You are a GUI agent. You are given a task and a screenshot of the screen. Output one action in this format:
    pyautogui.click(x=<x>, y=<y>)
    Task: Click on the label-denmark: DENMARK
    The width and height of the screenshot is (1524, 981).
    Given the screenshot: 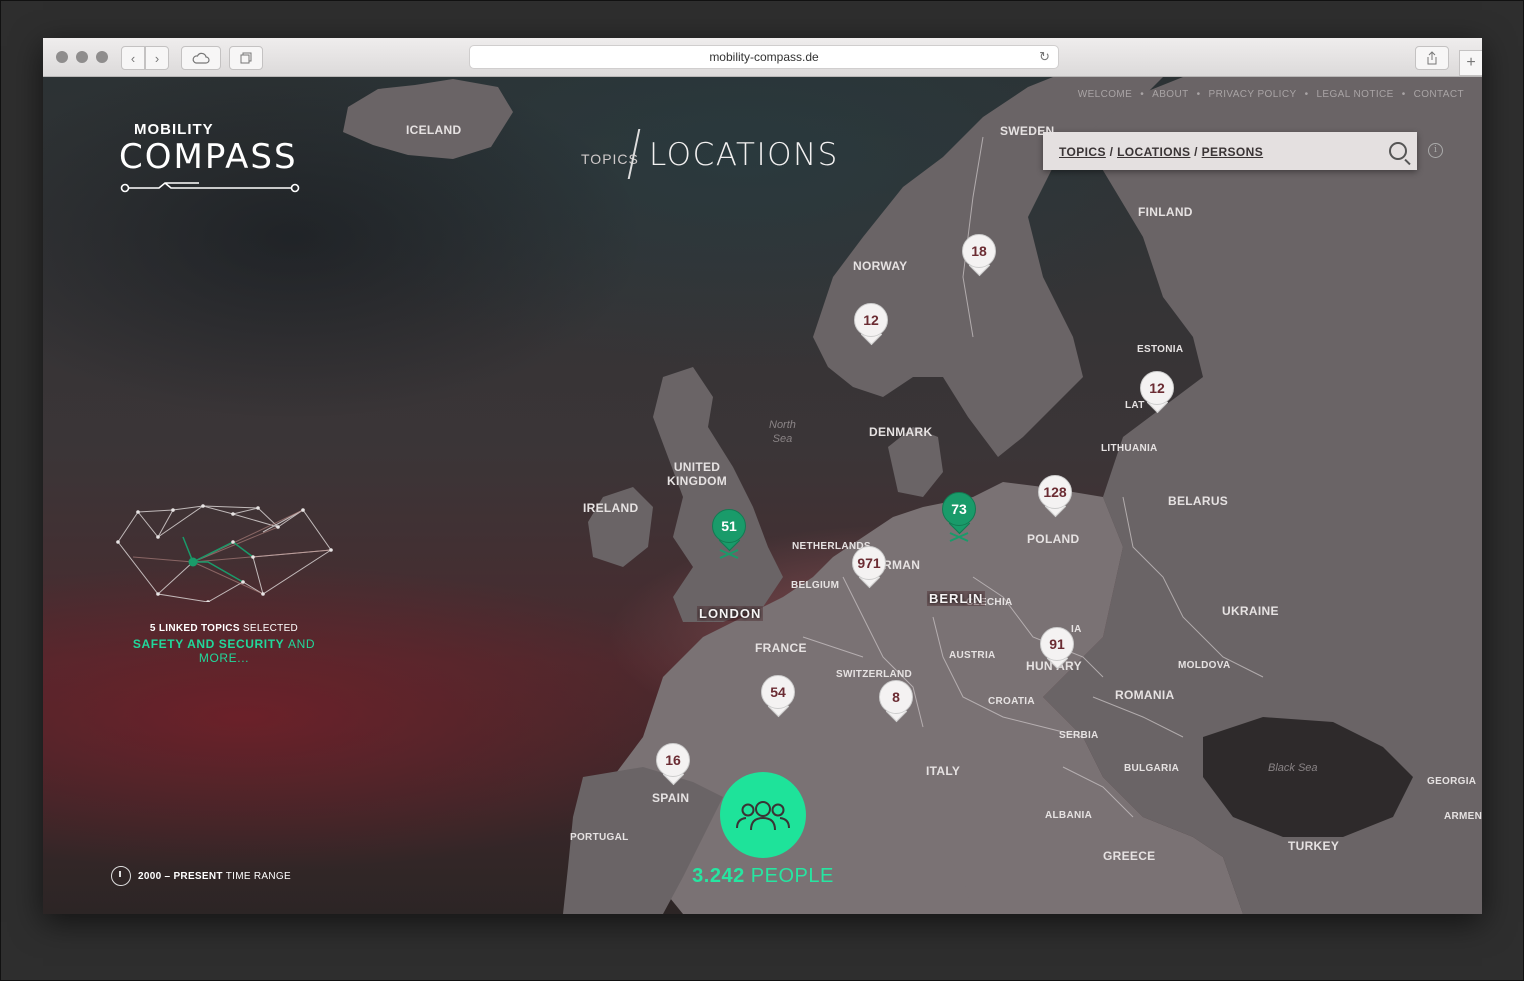 What is the action you would take?
    pyautogui.click(x=901, y=432)
    